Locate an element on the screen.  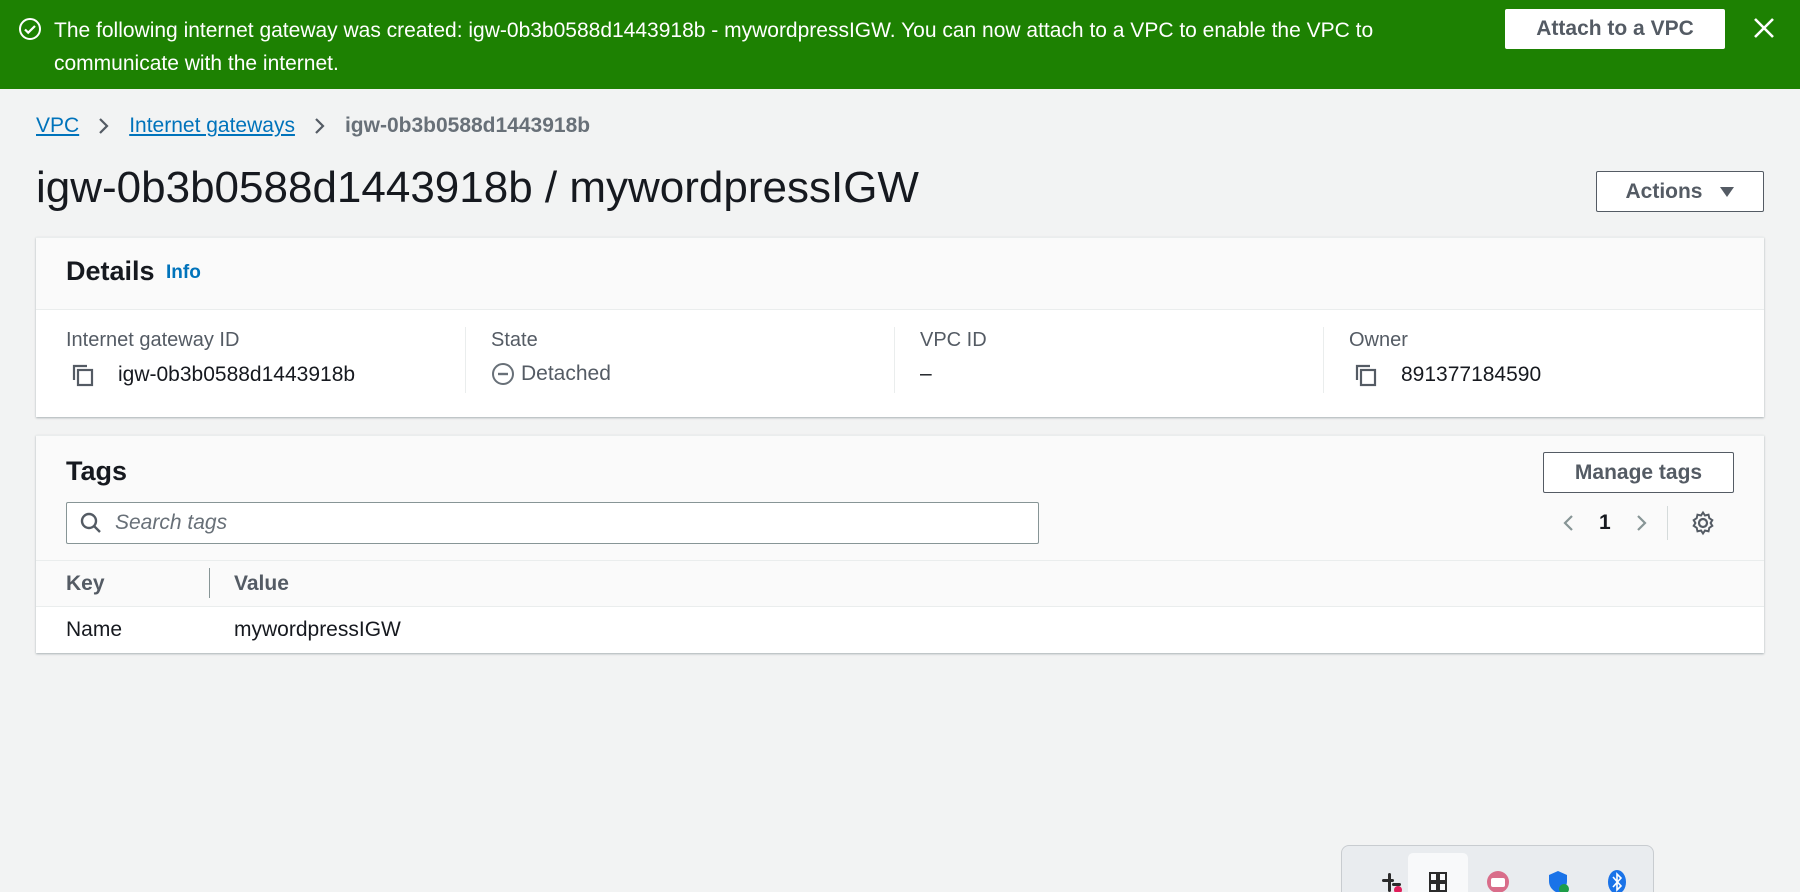
stopped-status-icon is located at coordinates (503, 374).